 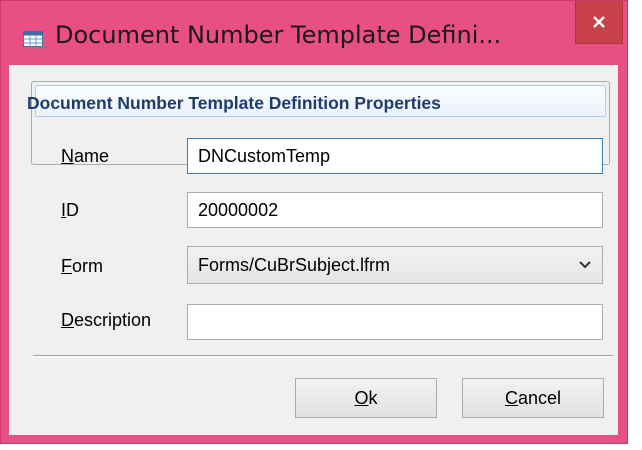 I want to click on table-icon, so click(x=33, y=39).